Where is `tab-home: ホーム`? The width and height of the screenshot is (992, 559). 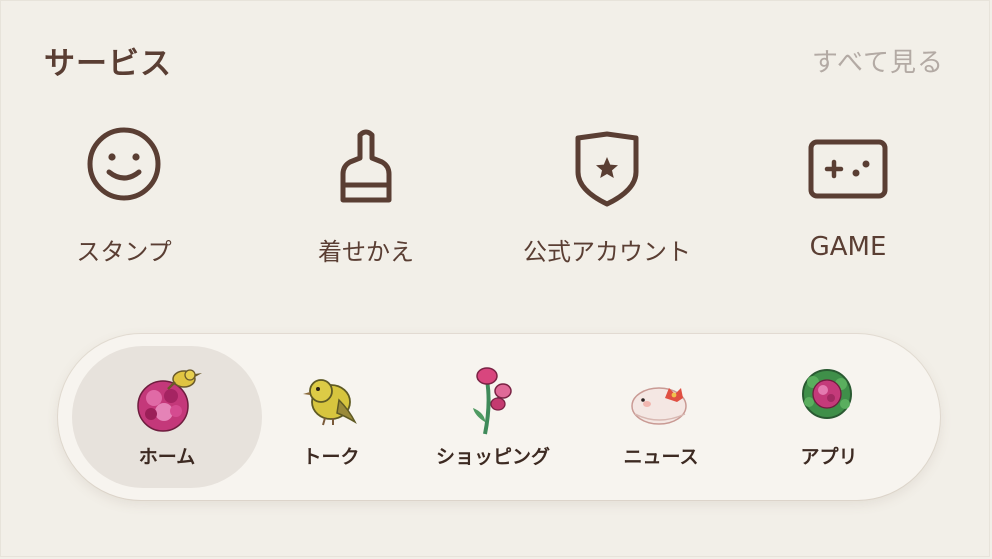
tab-home: ホーム is located at coordinates (167, 417).